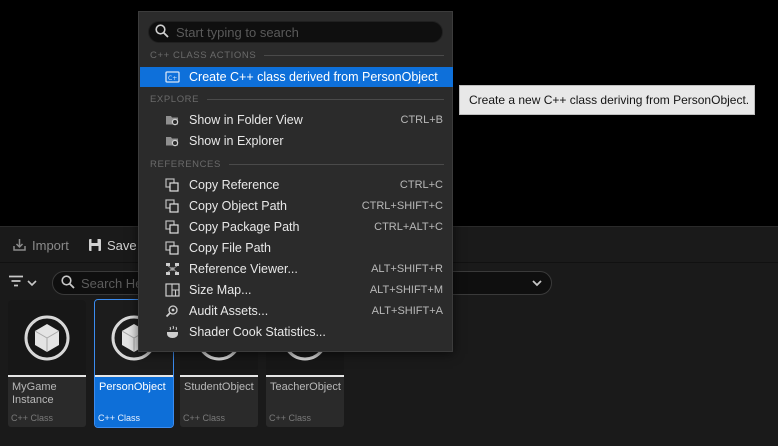  What do you see at coordinates (297, 99) in the screenshot?
I see `section-header-explore: EXPLORE` at bounding box center [297, 99].